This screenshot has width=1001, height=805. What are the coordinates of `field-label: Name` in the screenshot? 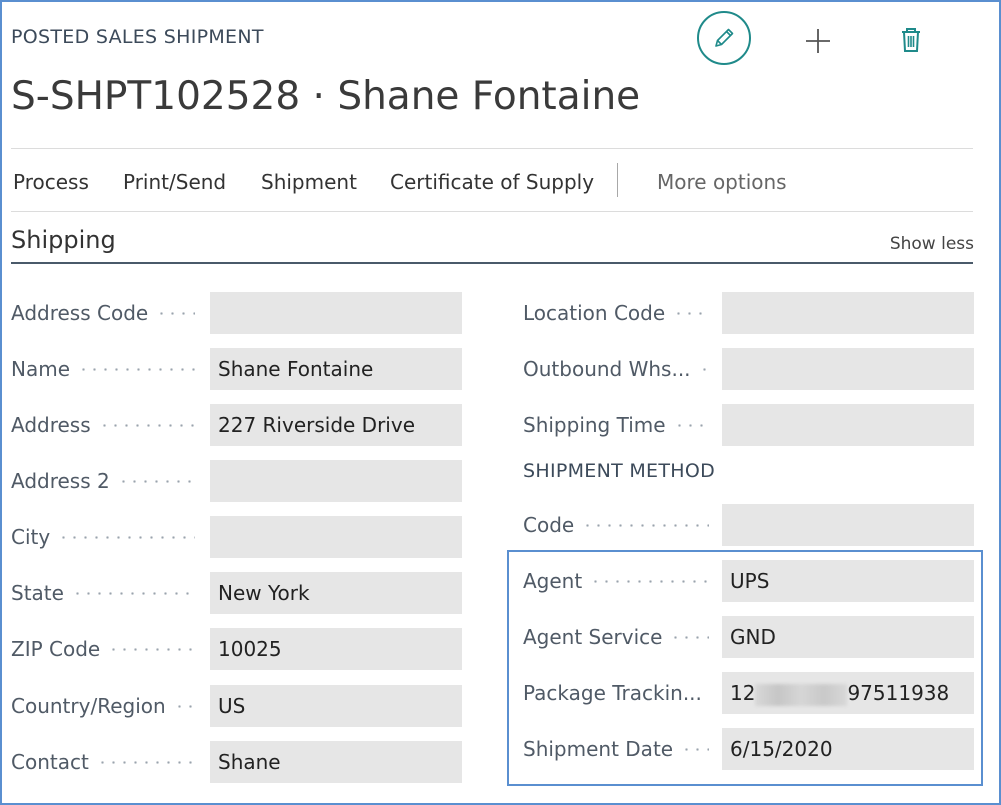 It's located at (41, 369).